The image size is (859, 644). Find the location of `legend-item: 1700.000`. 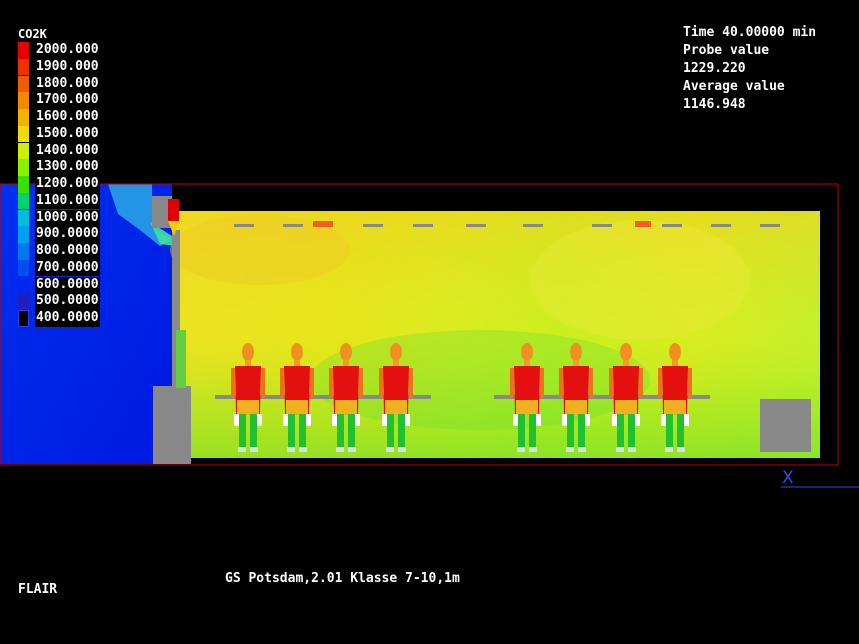

legend-item: 1700.000 is located at coordinates (68, 100).